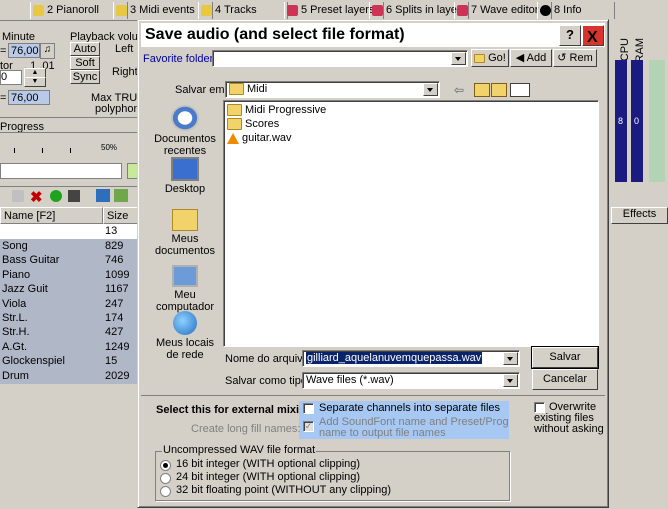 The image size is (668, 509). Describe the element at coordinates (185, 176) in the screenshot. I see `place-desktop: Desktop` at that location.